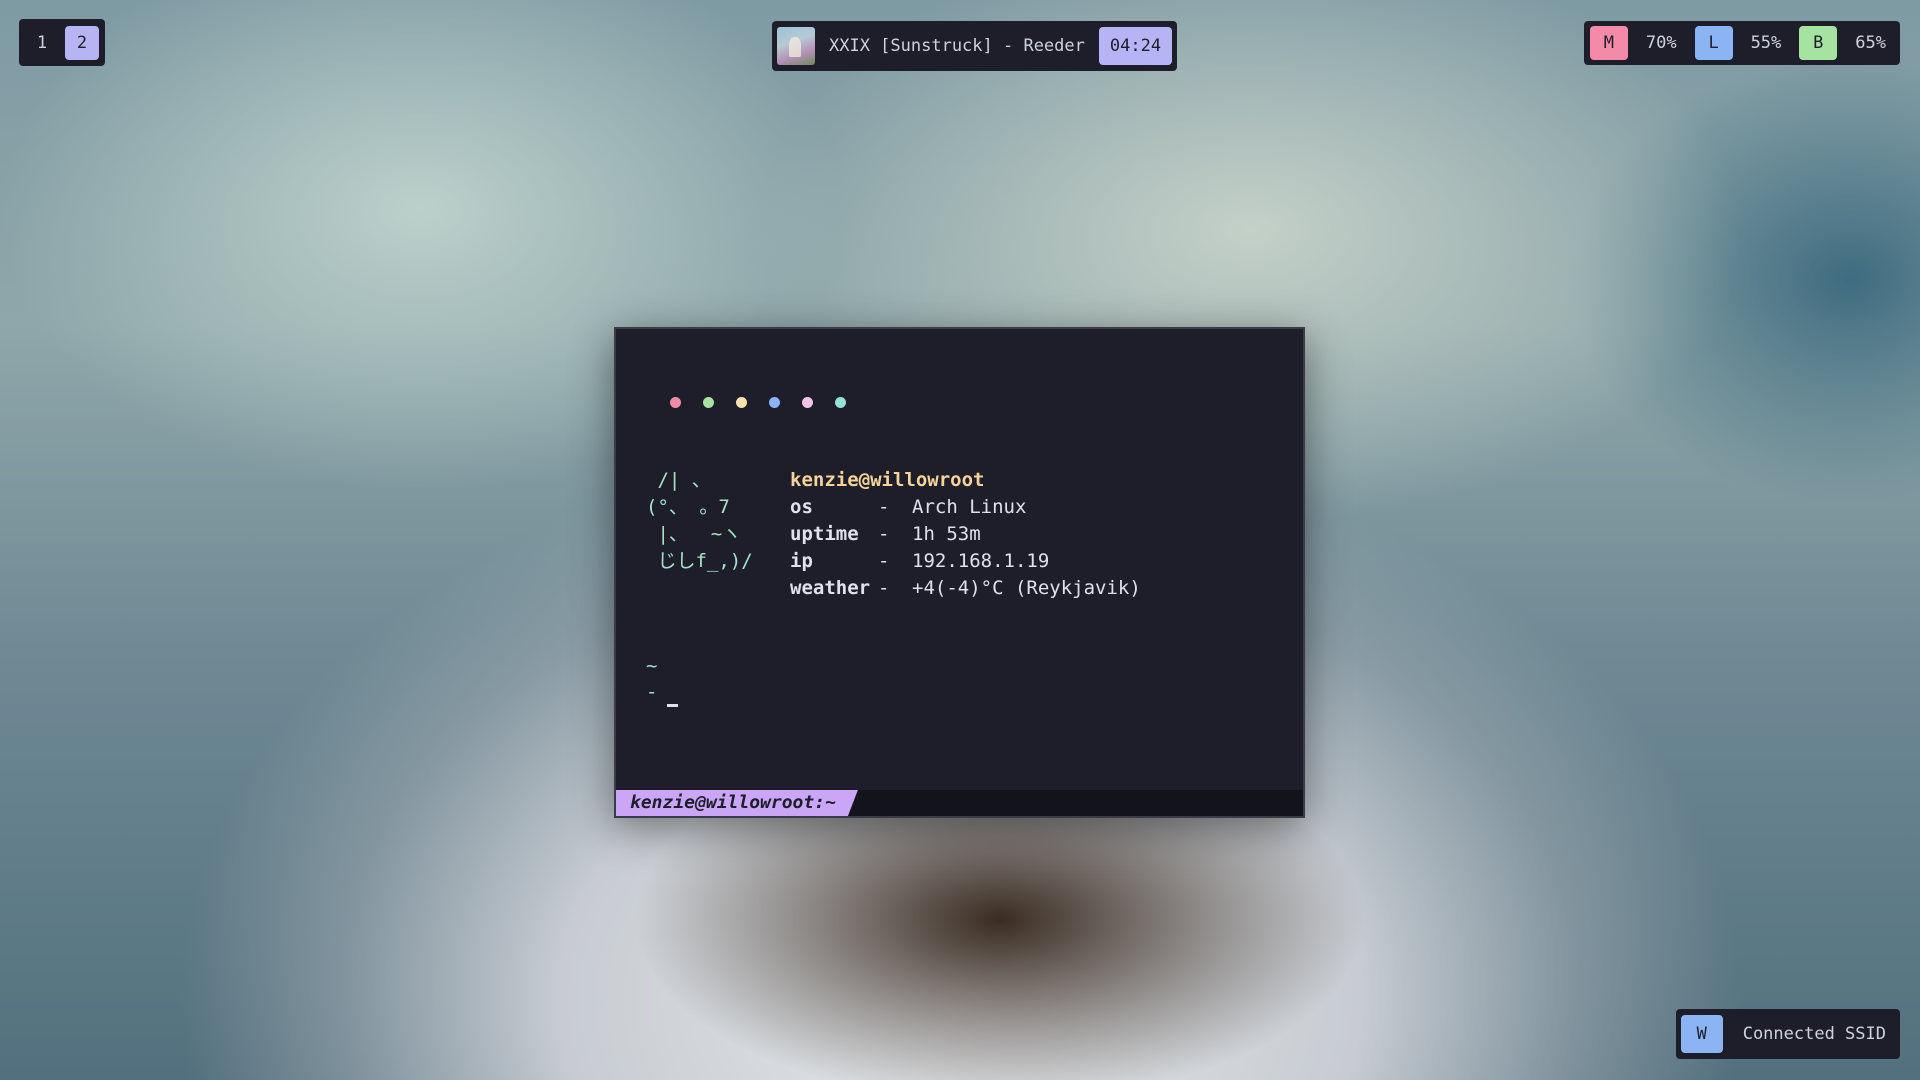  I want to click on info-row-uptime: uptime - 1h 53m, so click(965, 534).